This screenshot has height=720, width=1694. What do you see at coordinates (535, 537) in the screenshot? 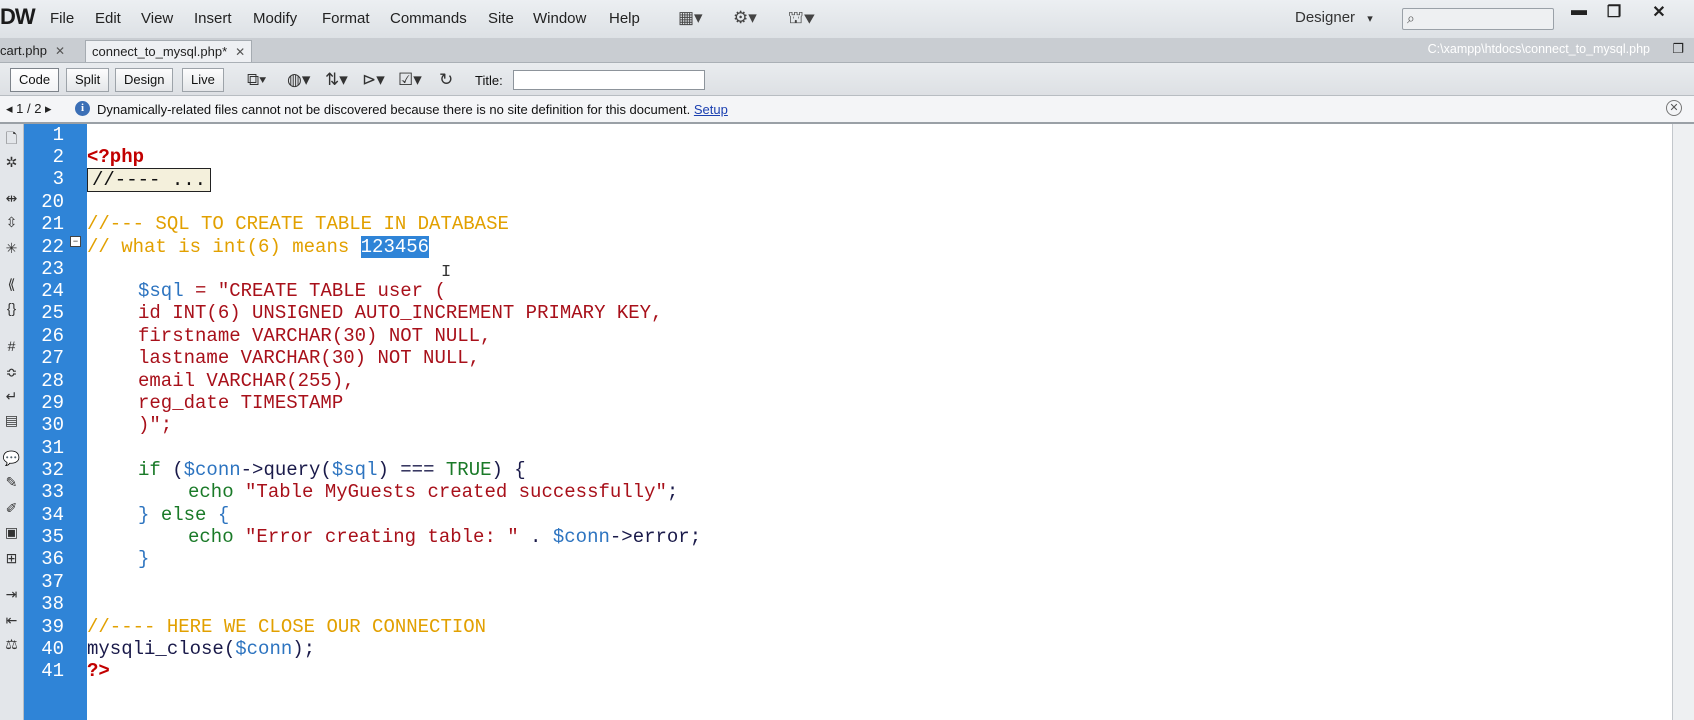
I see `operator: .` at bounding box center [535, 537].